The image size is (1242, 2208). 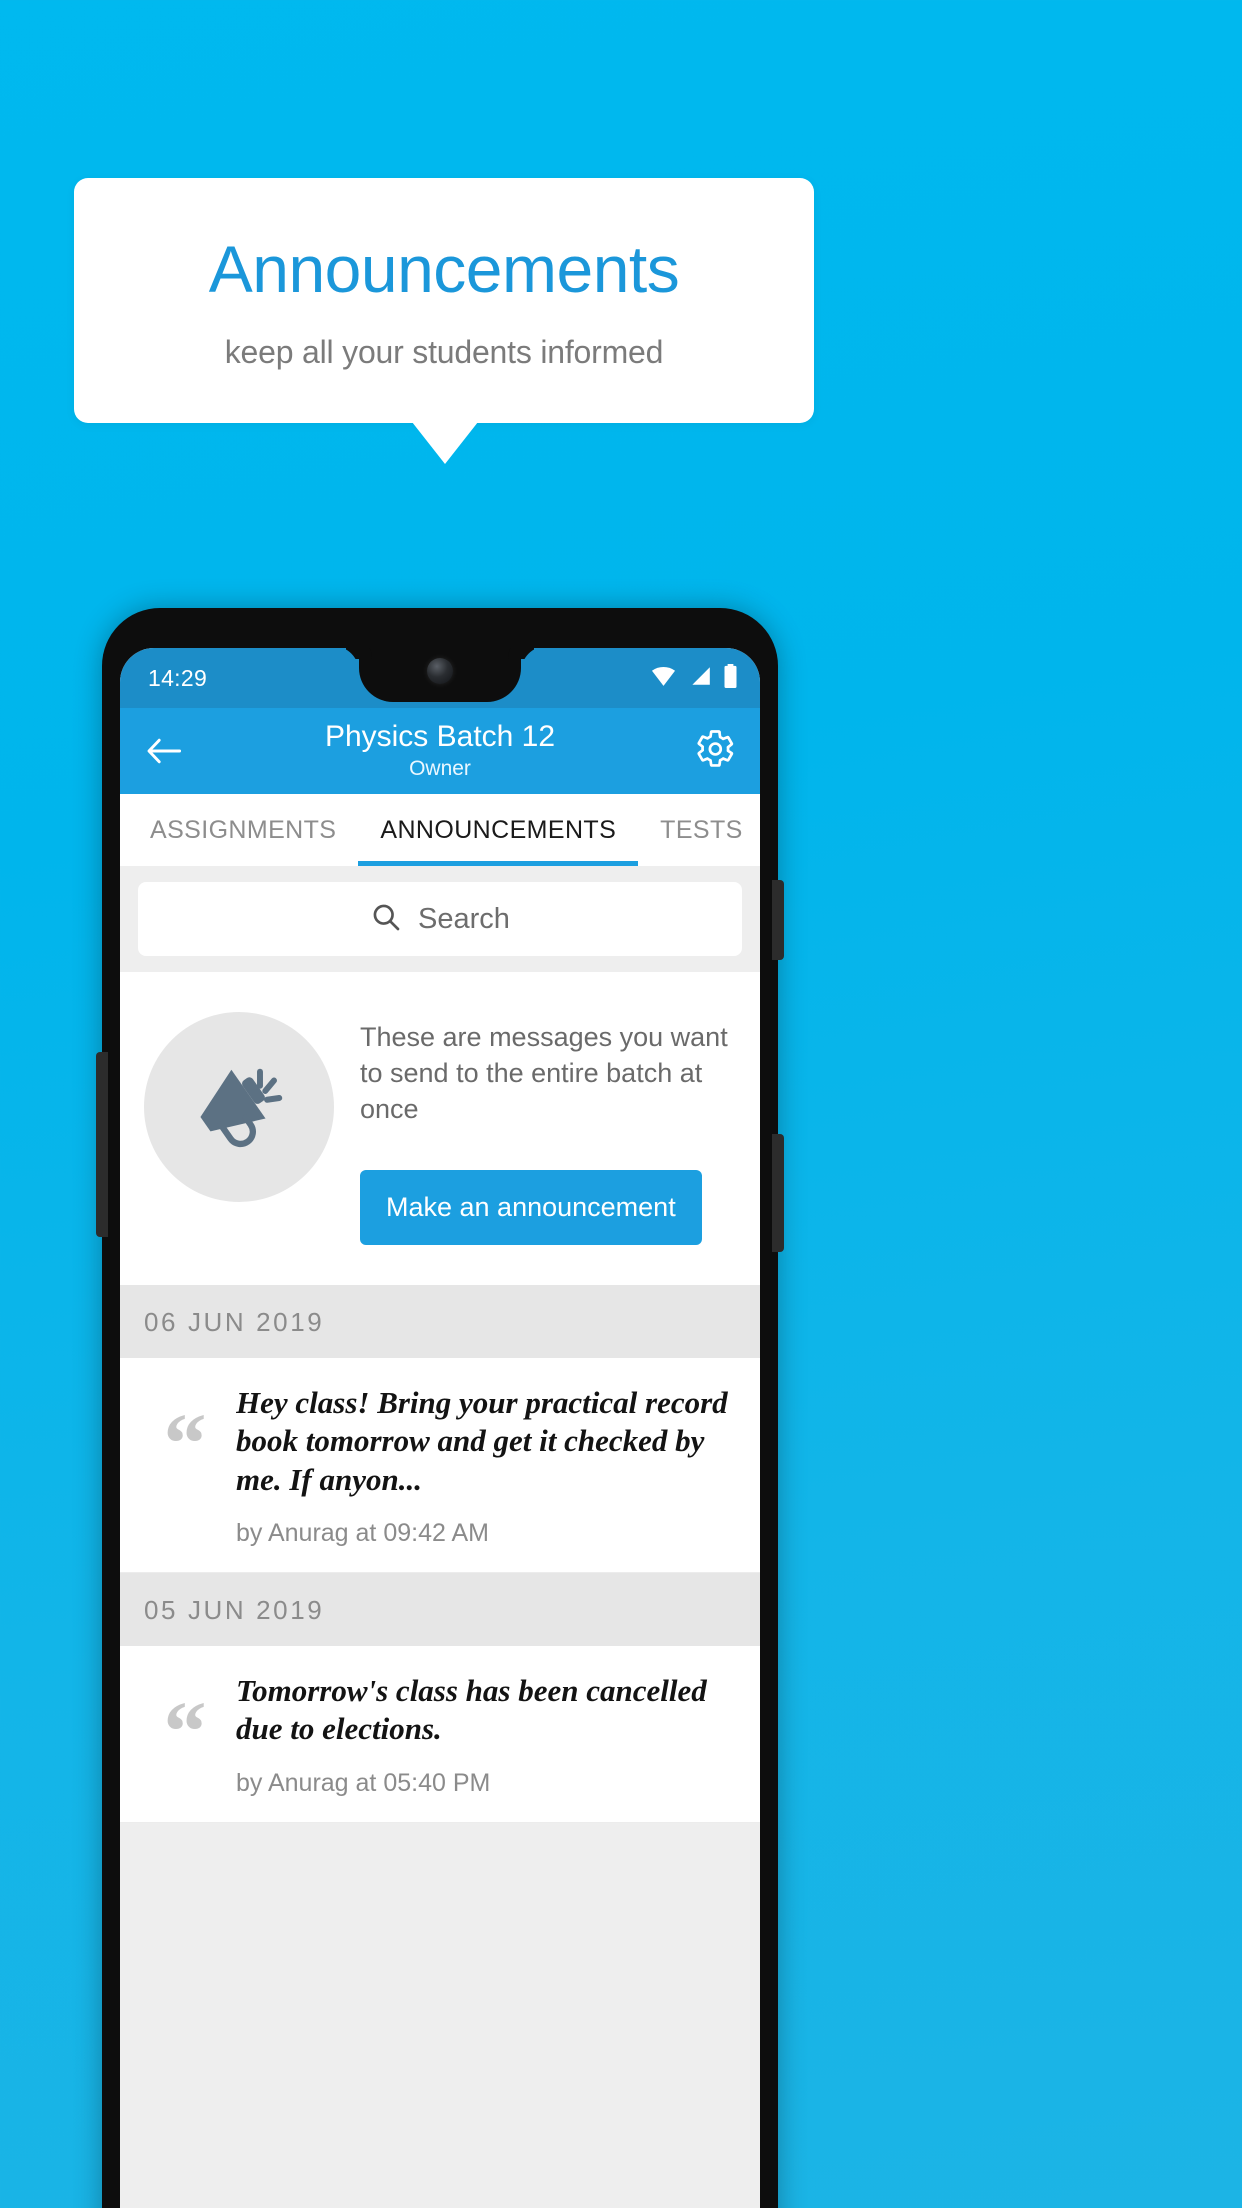 I want to click on wifi-icon, so click(x=663, y=678).